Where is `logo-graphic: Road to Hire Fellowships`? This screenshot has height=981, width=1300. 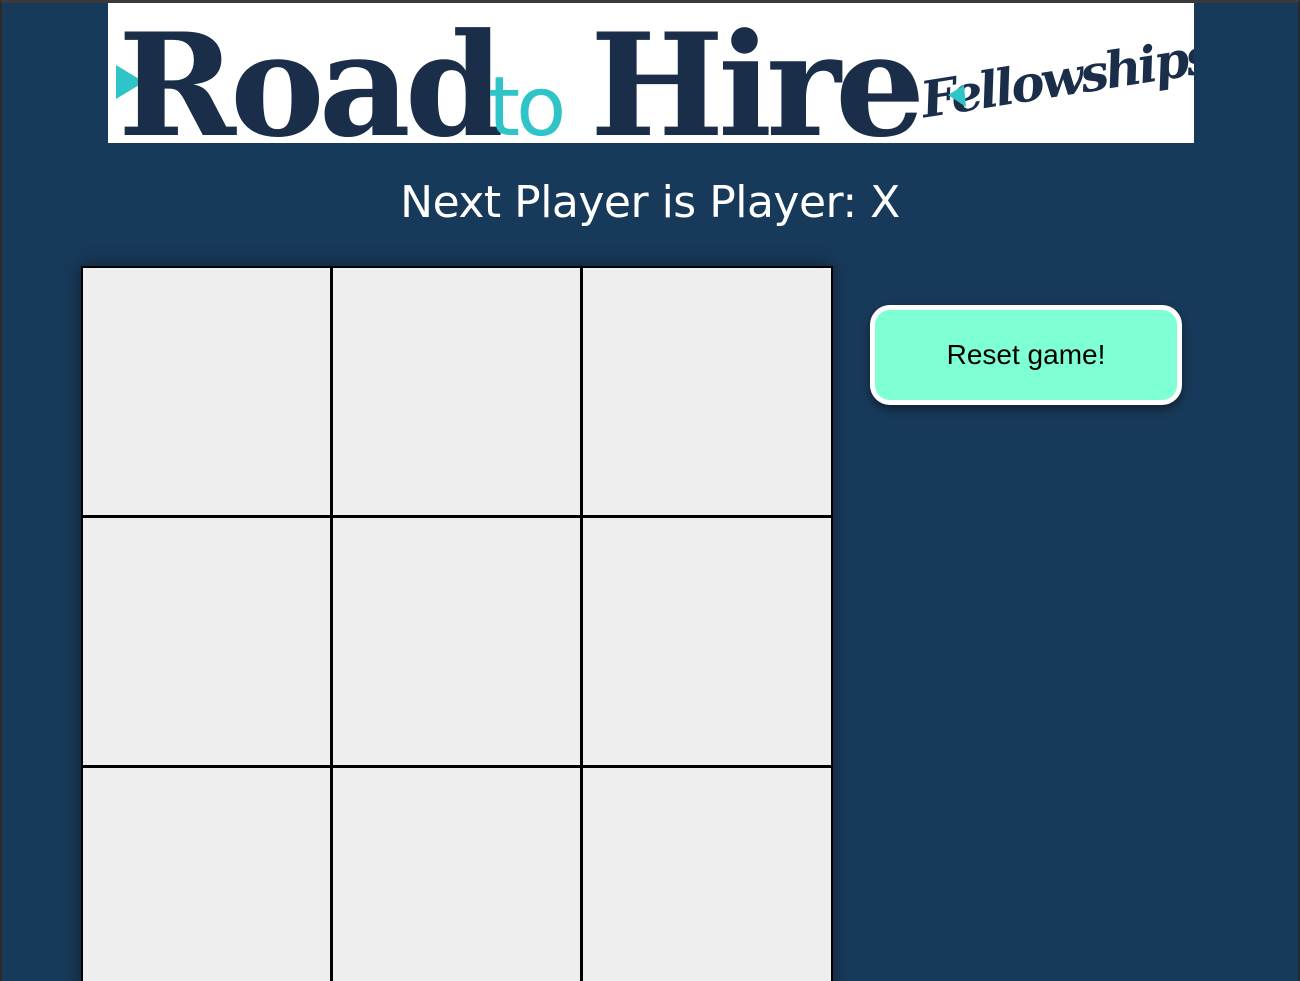 logo-graphic: Road to Hire Fellowships is located at coordinates (655, 73).